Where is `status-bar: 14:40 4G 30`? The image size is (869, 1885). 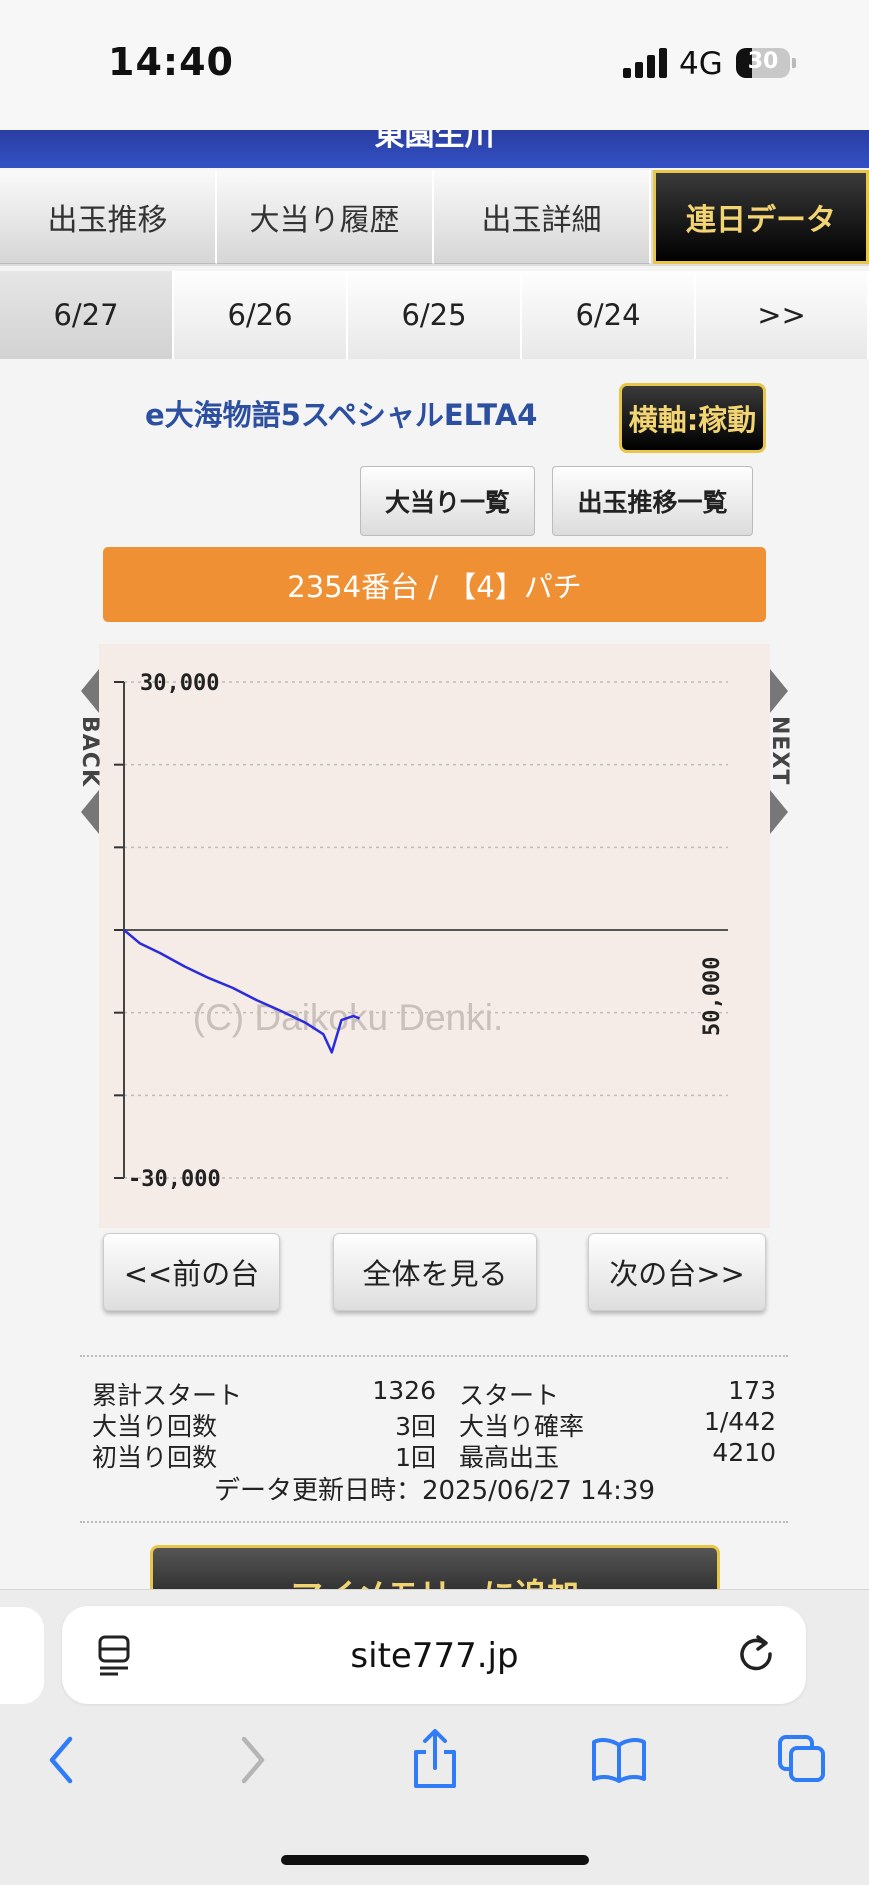
status-bar: 14:40 4G 30 is located at coordinates (434, 65).